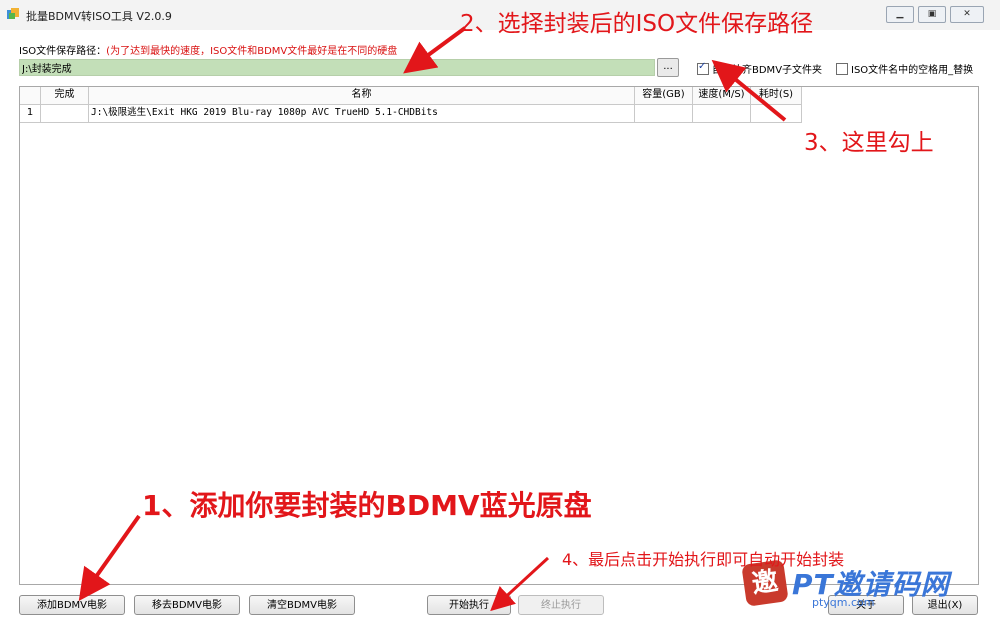 This screenshot has width=1000, height=629. Describe the element at coordinates (776, 113) in the screenshot. I see `cell-time` at that location.